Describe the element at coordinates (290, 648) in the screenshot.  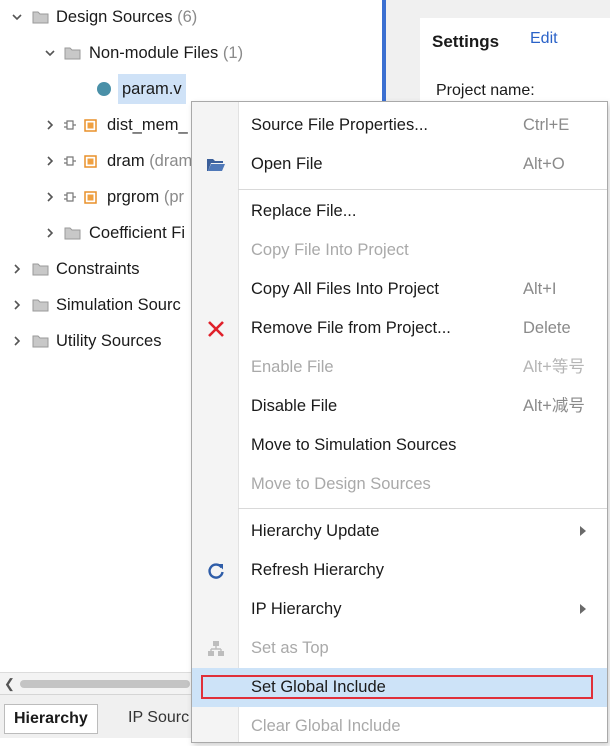
I see `menu-item-label: Set as Top` at that location.